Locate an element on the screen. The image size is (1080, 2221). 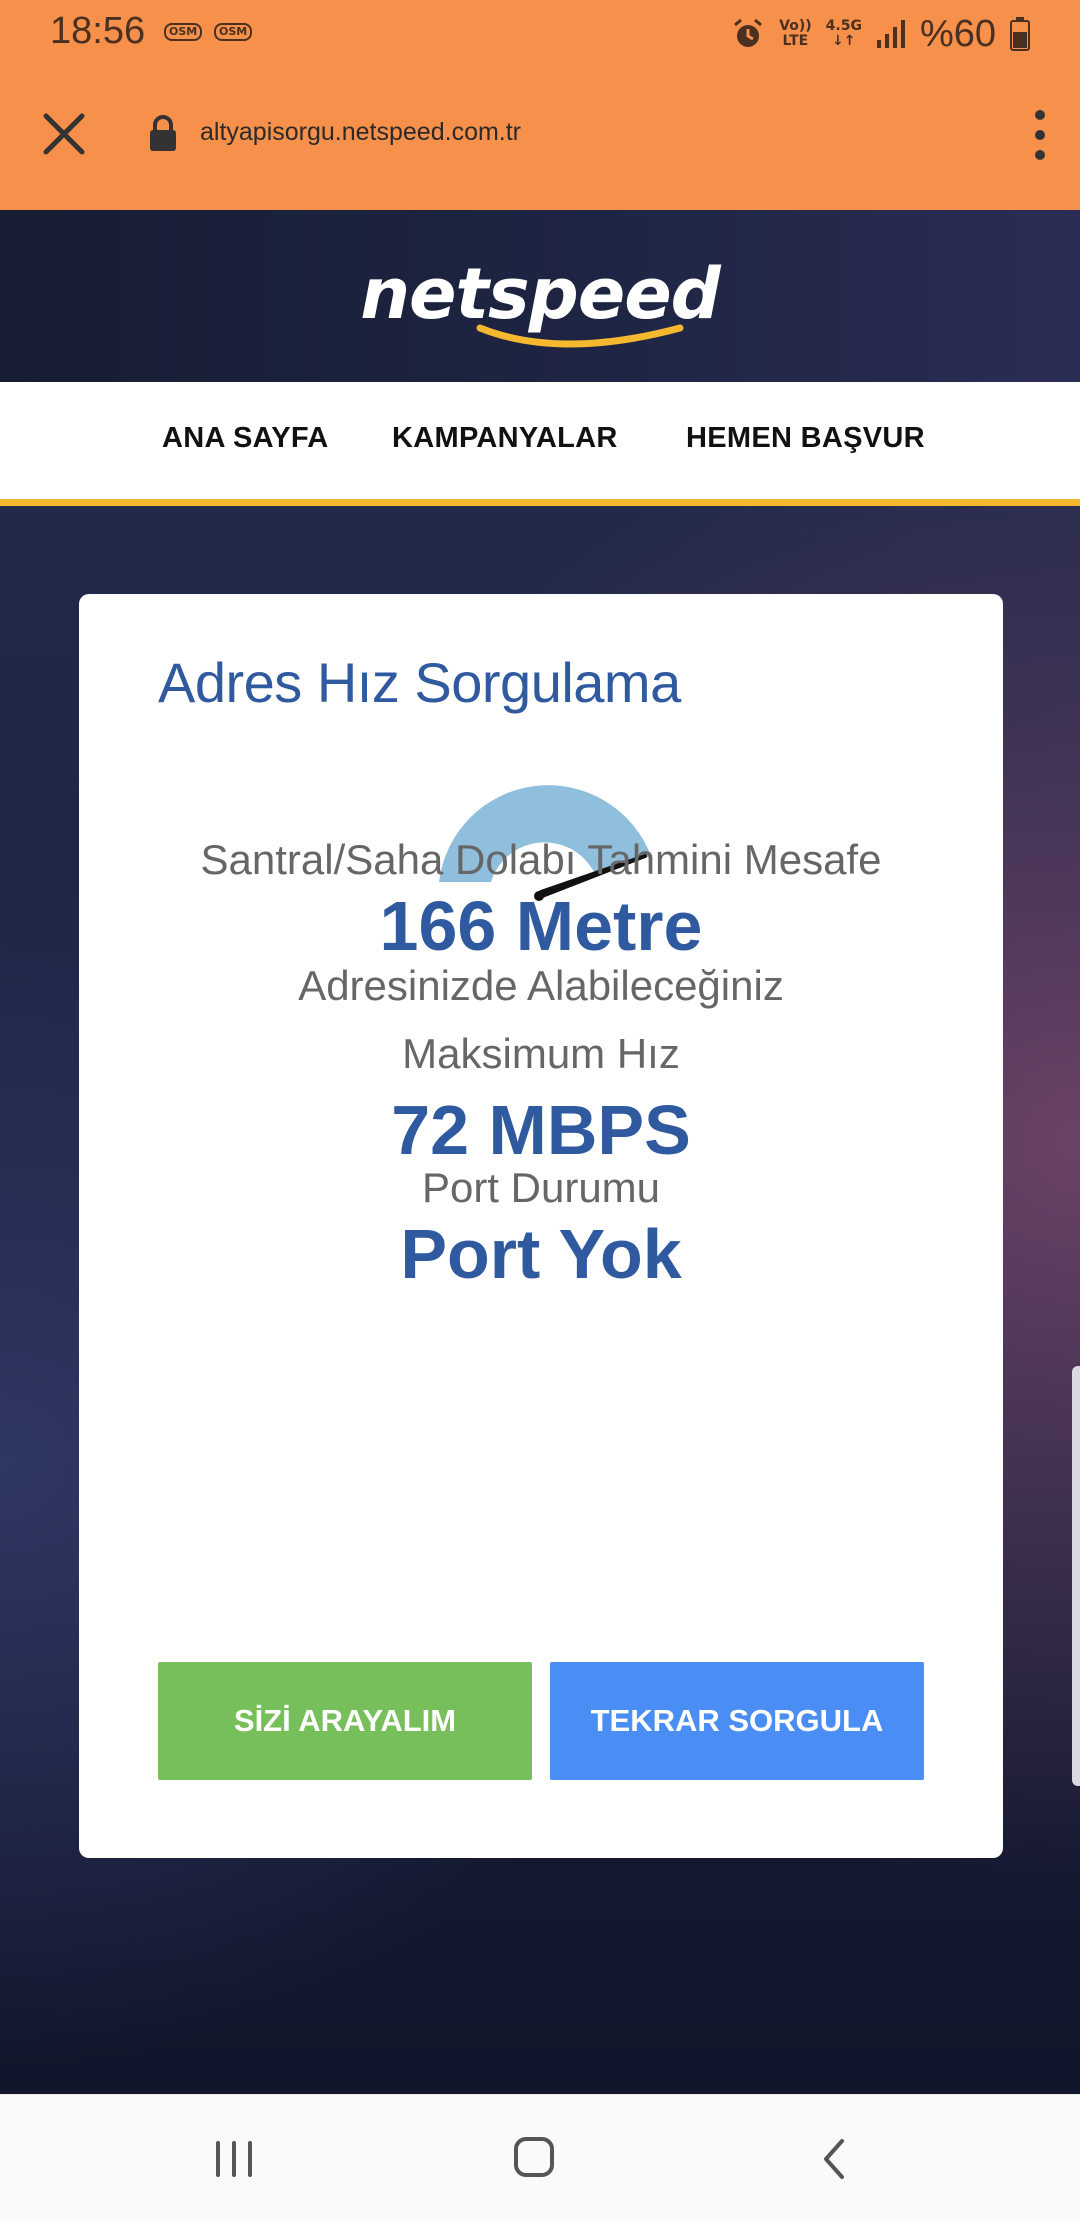
status-bar: 18:56 OSM OSM Vo)) LTE 4.5G ↓↑ %60 is located at coordinates (540, 33).